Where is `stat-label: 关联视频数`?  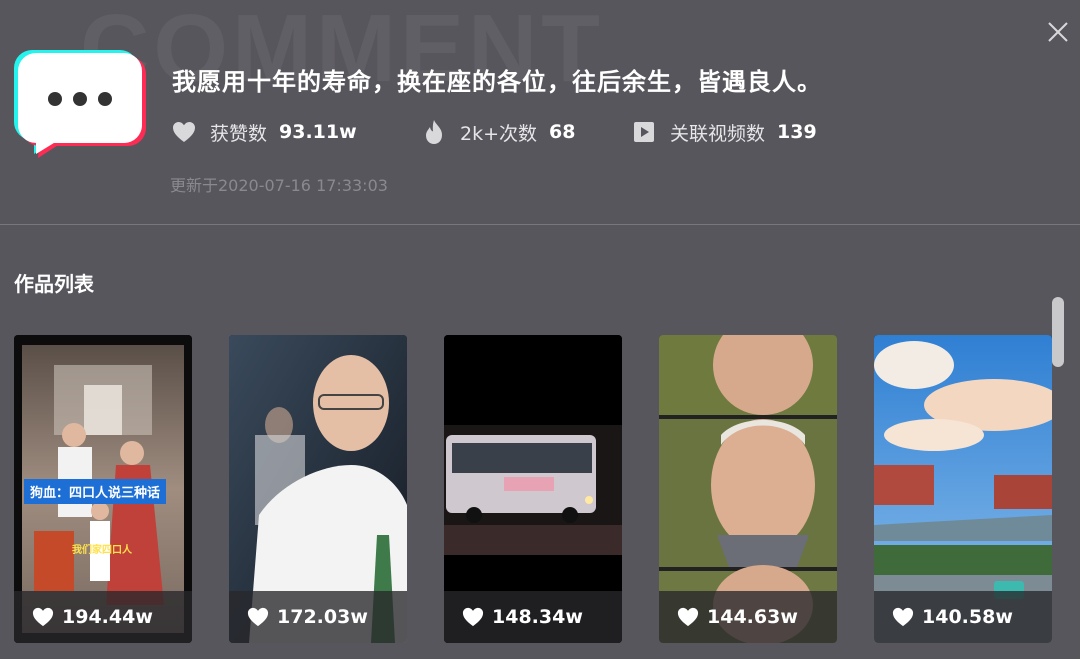 stat-label: 关联视频数 is located at coordinates (718, 133).